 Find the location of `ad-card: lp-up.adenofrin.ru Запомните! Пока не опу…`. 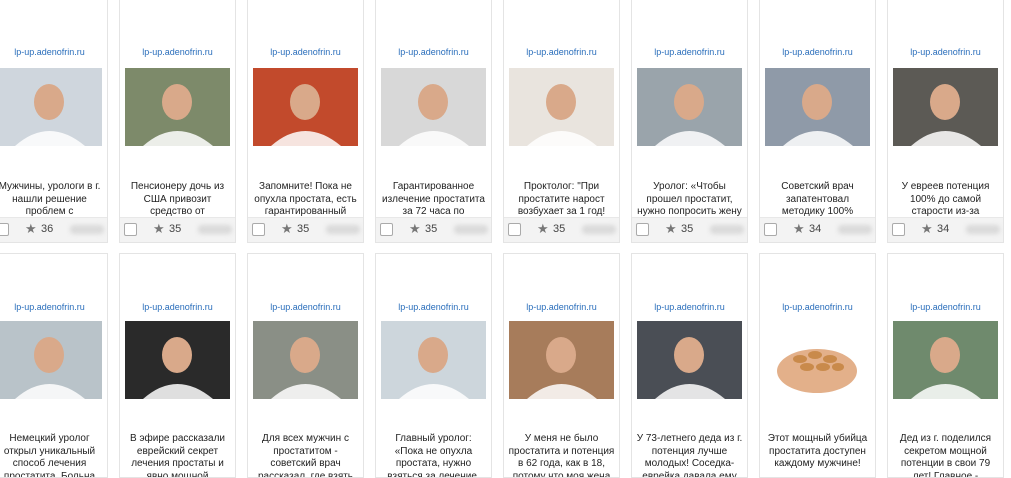

ad-card: lp-up.adenofrin.ru Запомните! Пока не опу… is located at coordinates (305, 121).